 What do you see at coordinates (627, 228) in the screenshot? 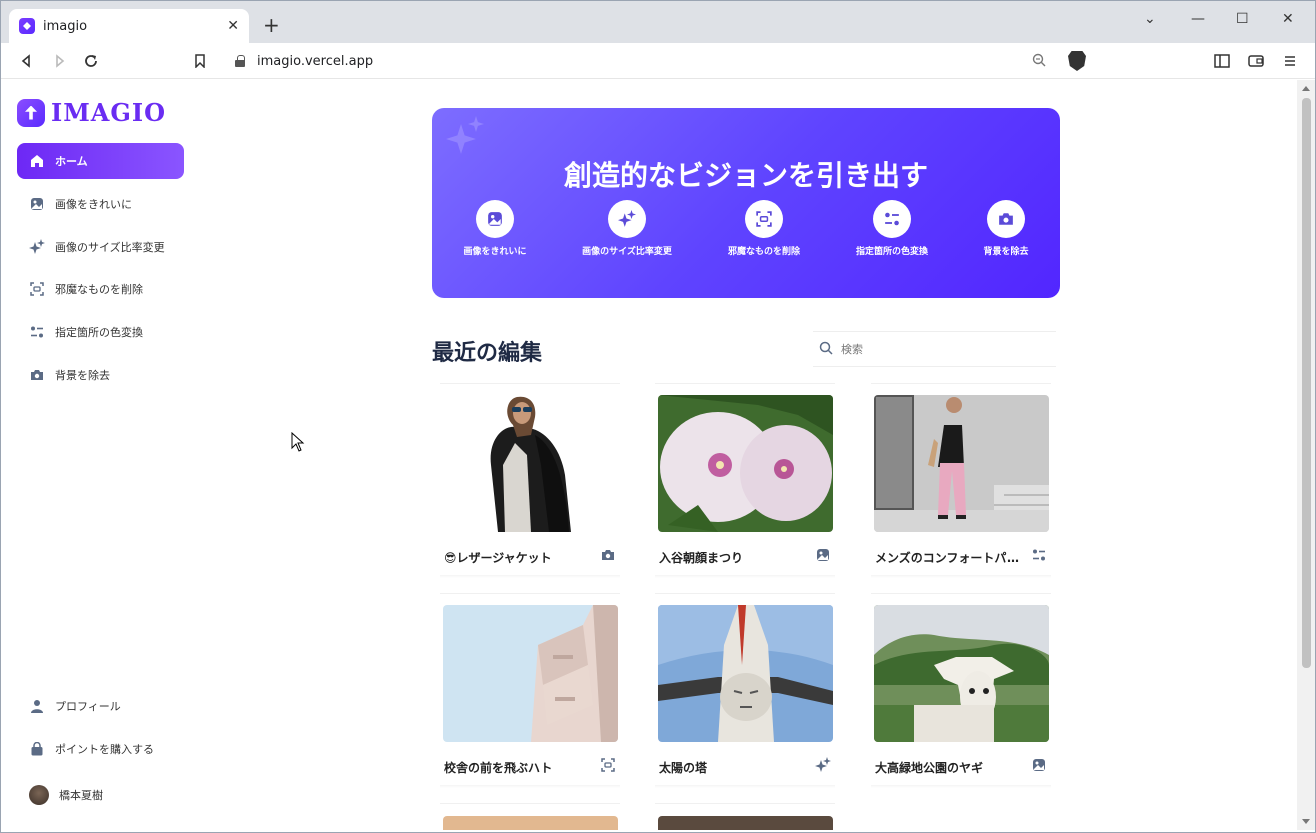
I see `hero-action-resize: 画像のサイズ比率変更` at bounding box center [627, 228].